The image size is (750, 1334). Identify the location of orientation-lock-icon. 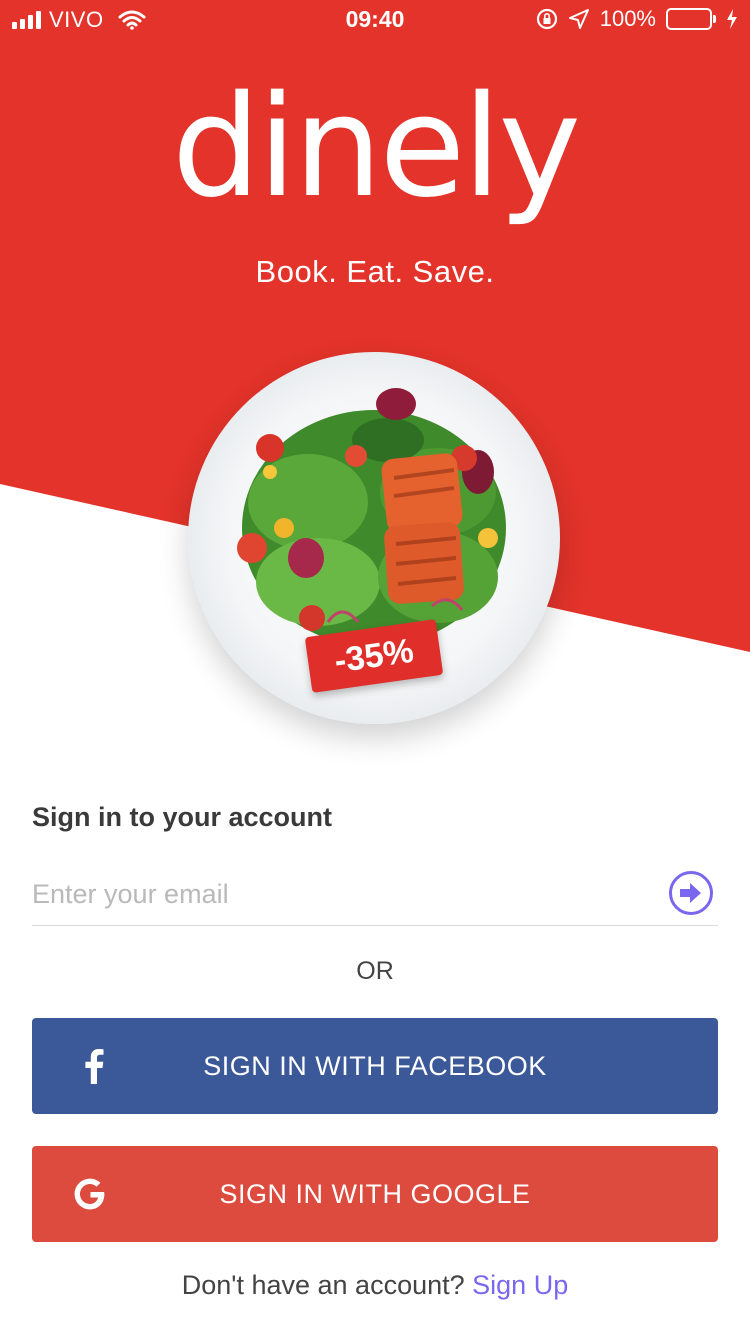
(546, 19).